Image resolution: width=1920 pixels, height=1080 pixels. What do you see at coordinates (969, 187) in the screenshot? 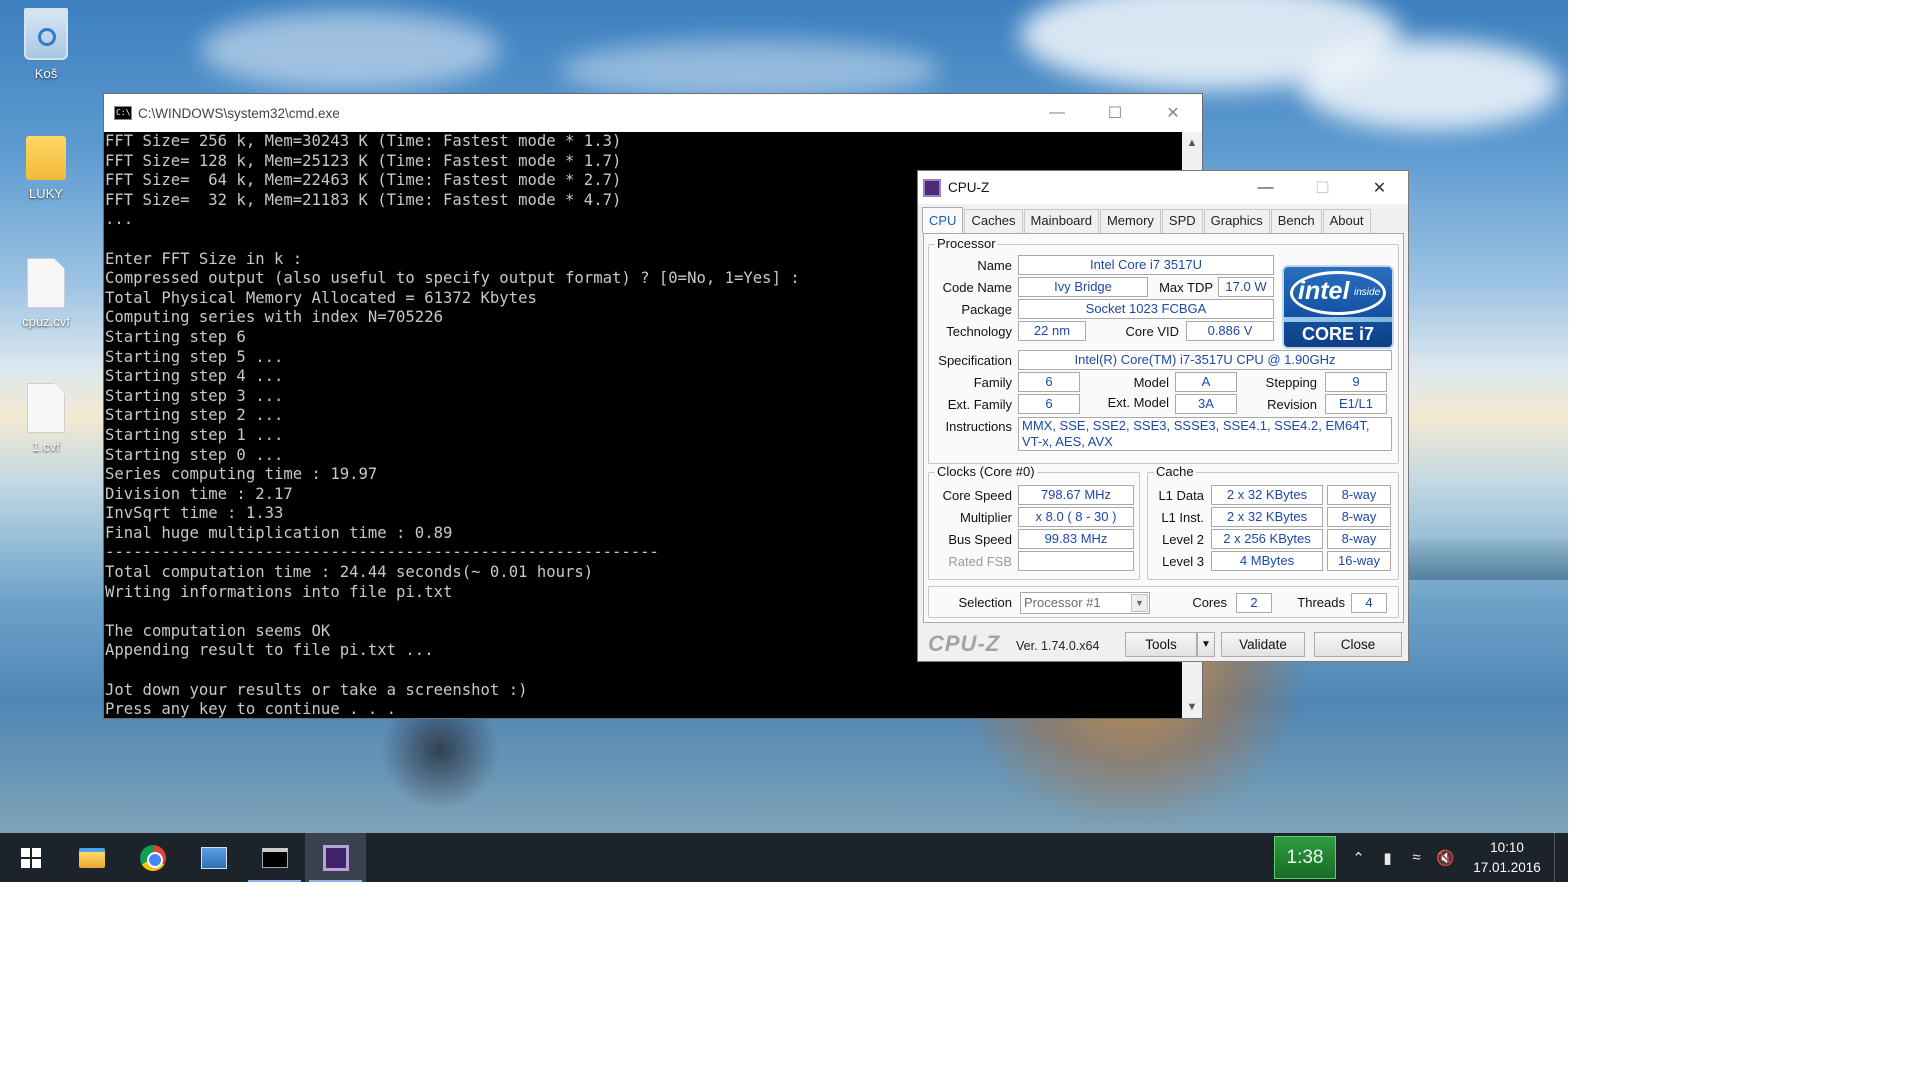
I see `cpuz-title: CPU-Z` at bounding box center [969, 187].